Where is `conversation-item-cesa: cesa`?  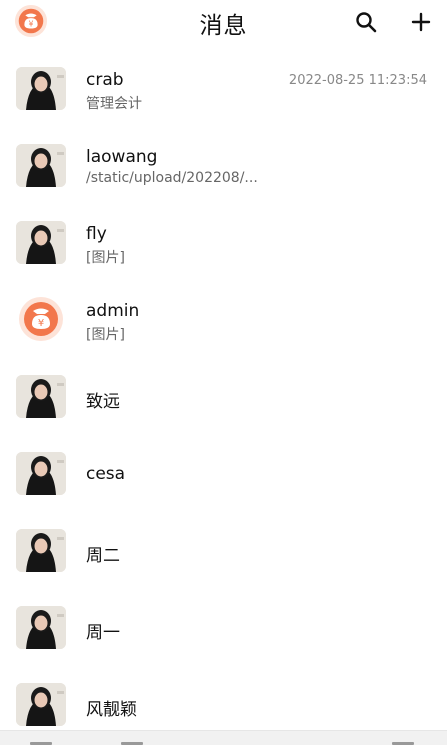 conversation-item-cesa: cesa is located at coordinates (223, 469).